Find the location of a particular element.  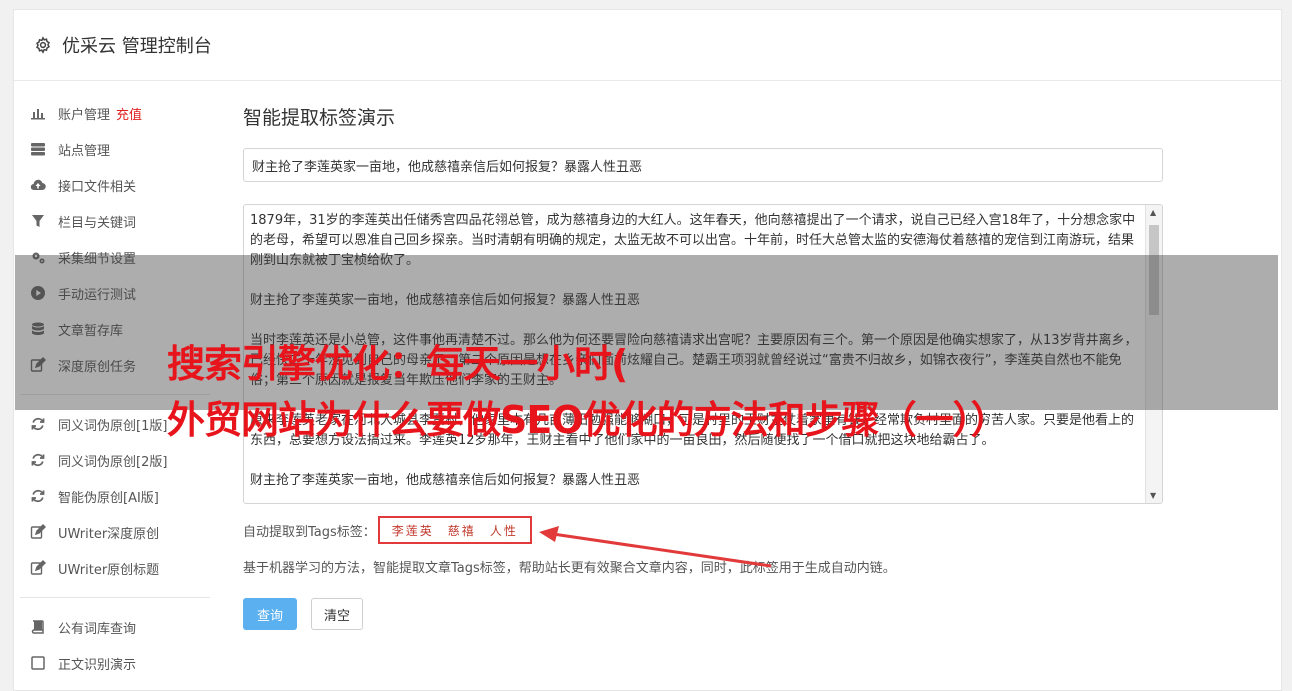

sidebar-item-label: 智能伪原创[AI版] is located at coordinates (108, 498).